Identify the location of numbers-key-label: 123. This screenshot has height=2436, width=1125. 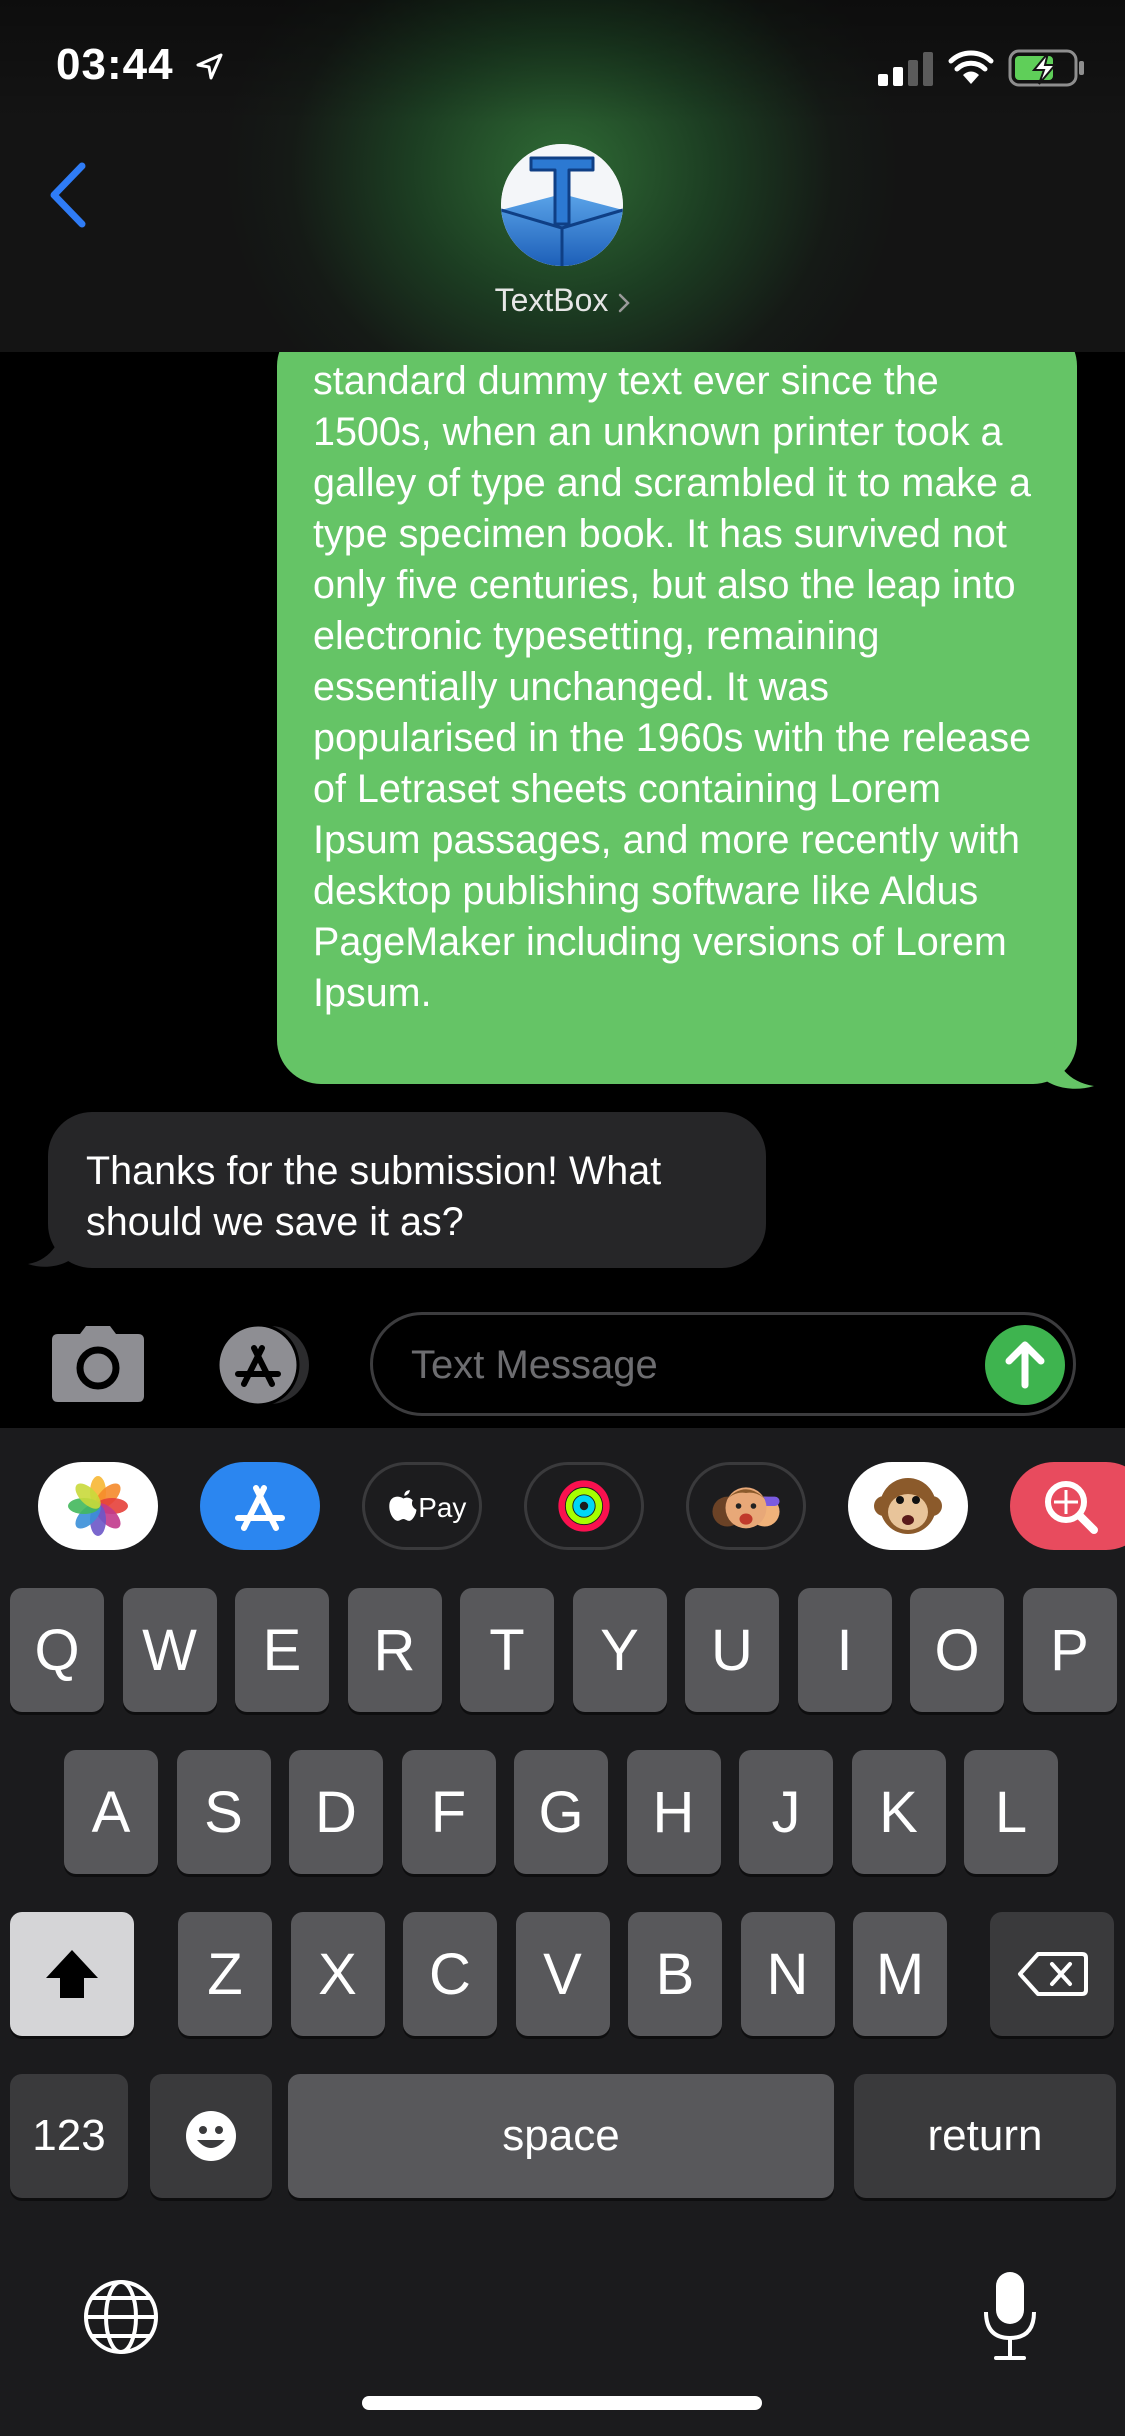
(69, 2135).